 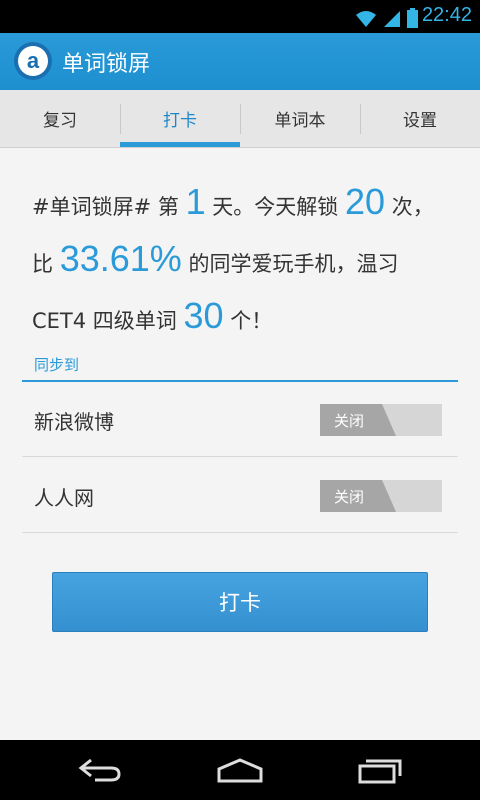 What do you see at coordinates (240, 419) in the screenshot?
I see `sync-row-weibo: 新浪微博 关闭` at bounding box center [240, 419].